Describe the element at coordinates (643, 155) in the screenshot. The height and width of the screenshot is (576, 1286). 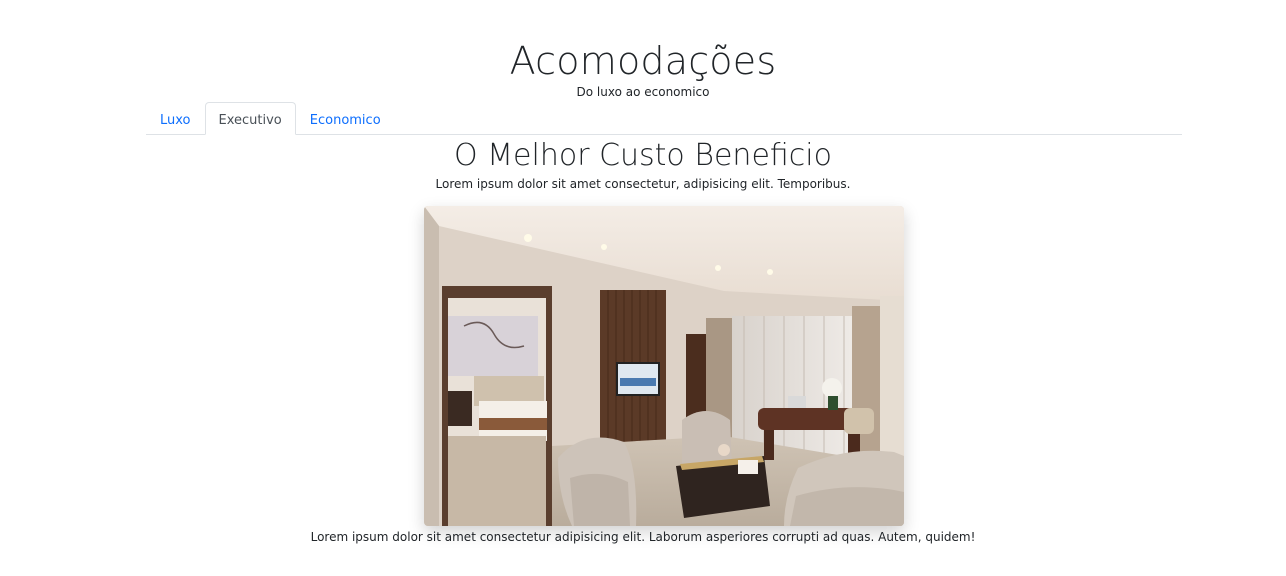
I see `section-title: O Melhor Custo Beneficio` at that location.